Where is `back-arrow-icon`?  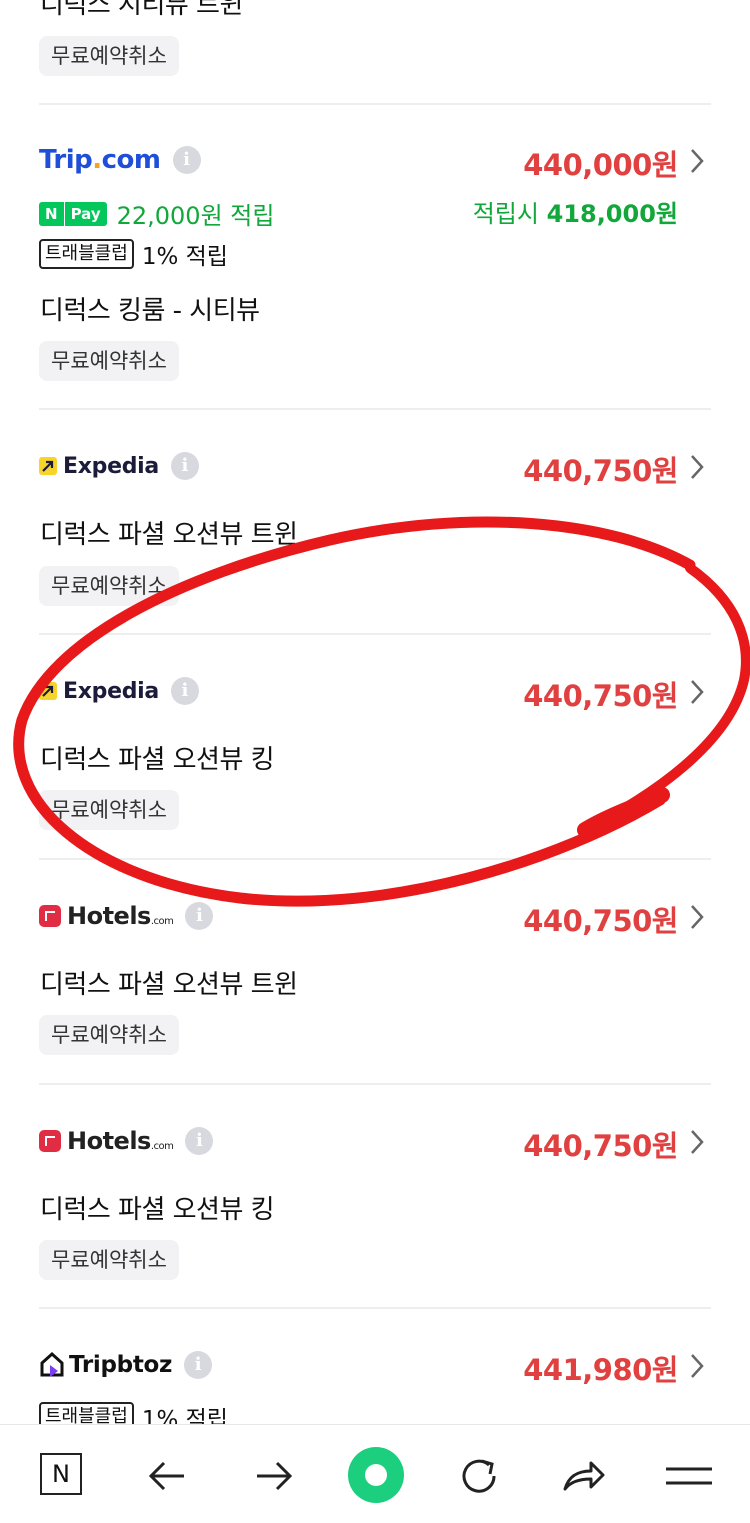 back-arrow-icon is located at coordinates (169, 1476).